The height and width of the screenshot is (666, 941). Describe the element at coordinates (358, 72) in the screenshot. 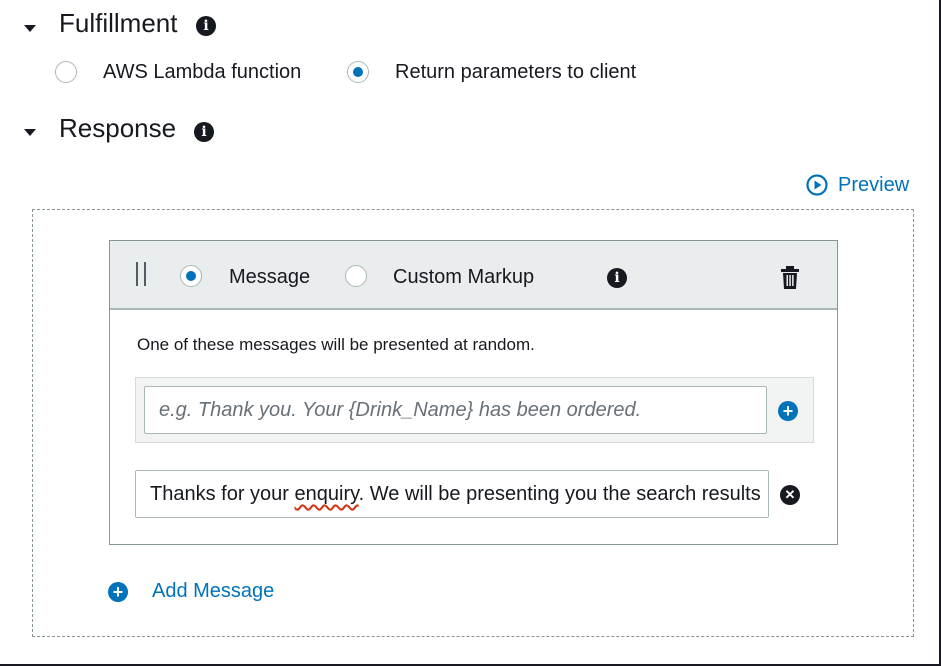

I see `return-parameters-radio` at that location.